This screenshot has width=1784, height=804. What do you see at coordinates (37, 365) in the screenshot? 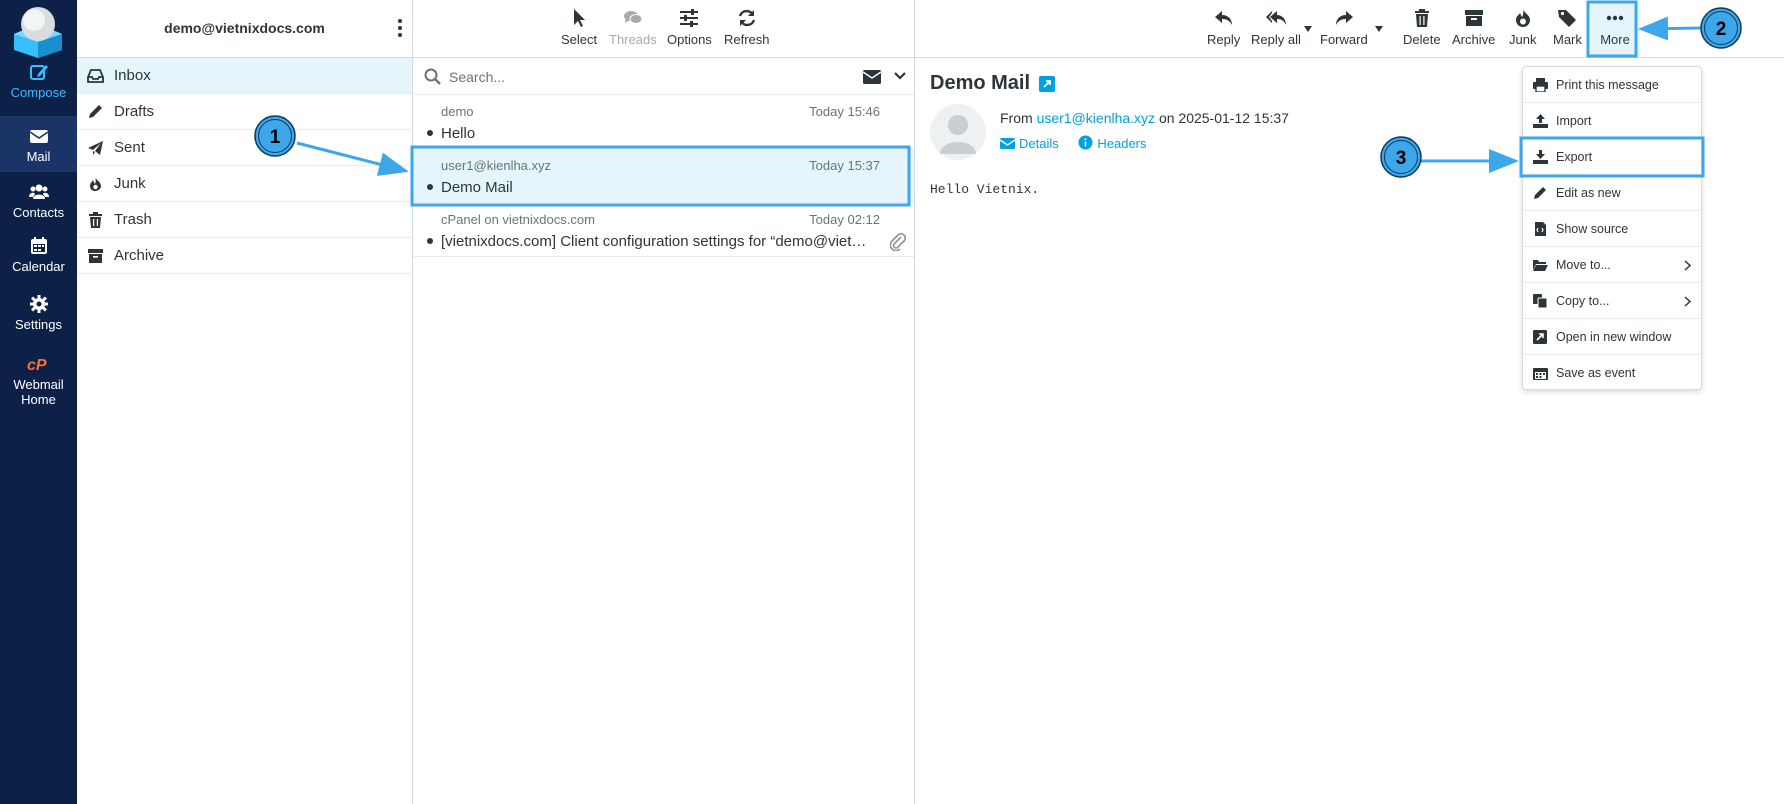
I see `svg-text: cP` at bounding box center [37, 365].